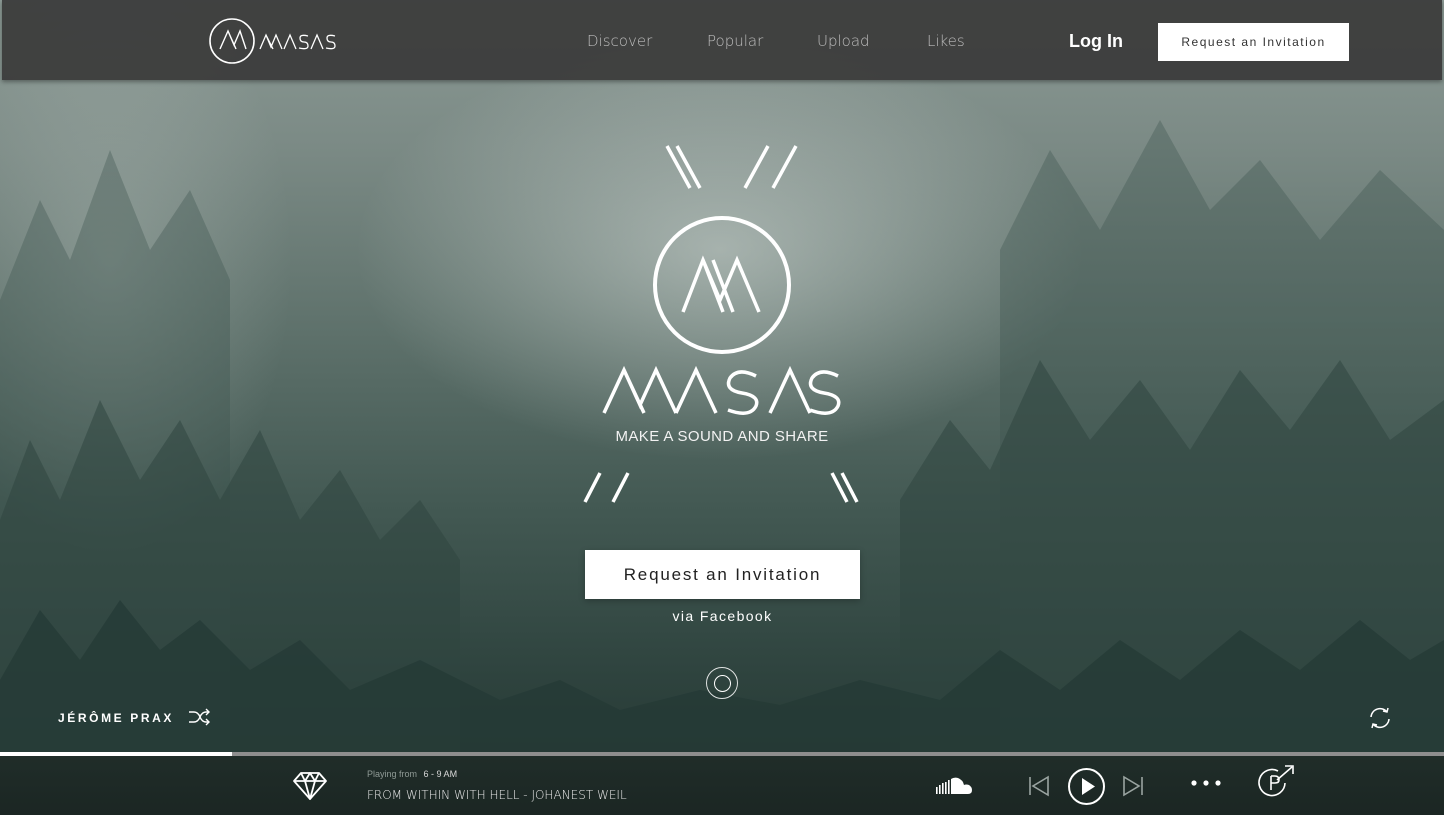 Image resolution: width=1444 pixels, height=815 pixels. What do you see at coordinates (1206, 783) in the screenshot?
I see `more-icon` at bounding box center [1206, 783].